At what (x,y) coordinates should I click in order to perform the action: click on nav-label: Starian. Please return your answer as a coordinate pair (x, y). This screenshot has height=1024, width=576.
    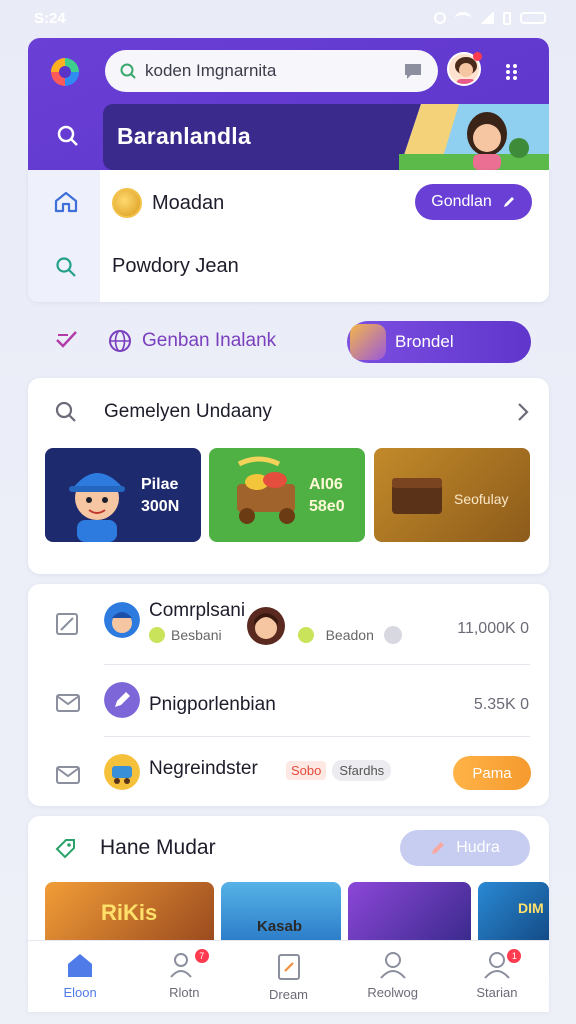
    Looking at the image, I should click on (497, 992).